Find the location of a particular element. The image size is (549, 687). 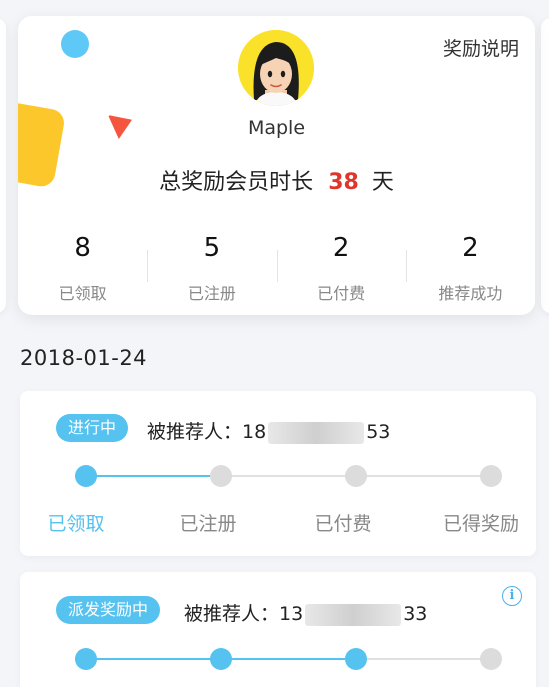

username: Maple is located at coordinates (276, 128).